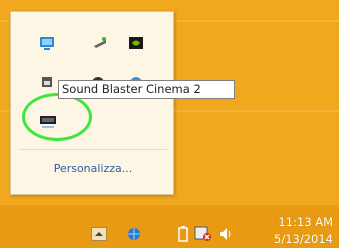 The image size is (339, 248). Describe the element at coordinates (57, 117) in the screenshot. I see `highlight-ring` at that location.